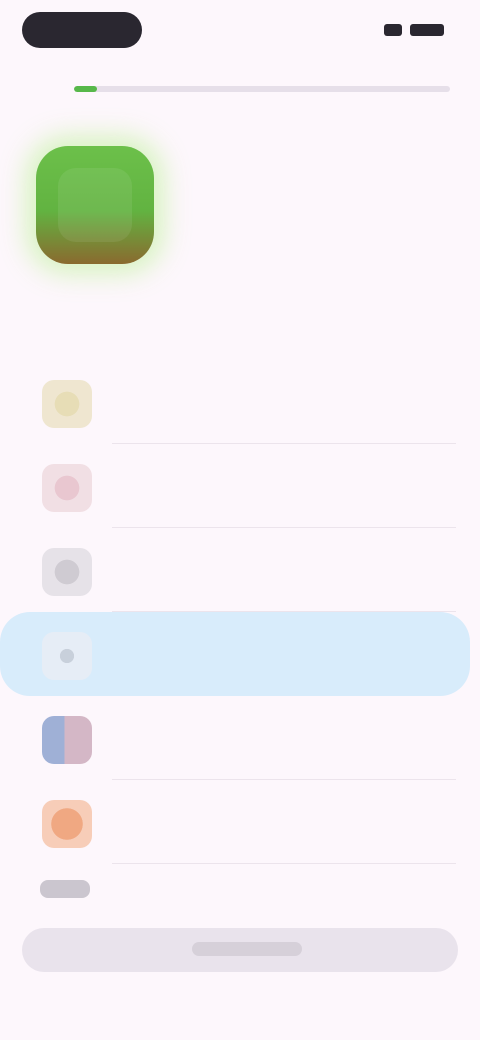 The height and width of the screenshot is (1040, 480). I want to click on app-icon-glyph, so click(95, 205).